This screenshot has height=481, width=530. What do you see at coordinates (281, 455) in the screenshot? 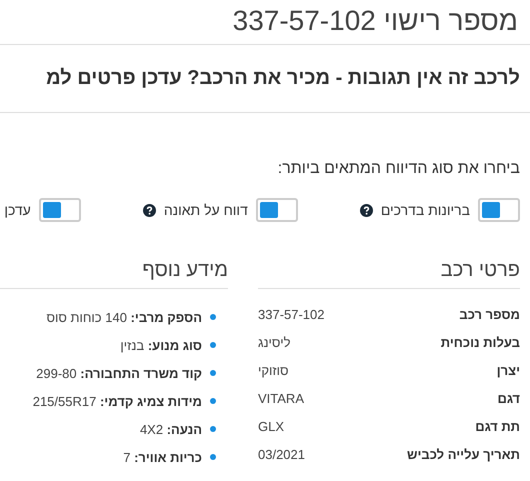
I see `detail-value: 03/2021` at bounding box center [281, 455].